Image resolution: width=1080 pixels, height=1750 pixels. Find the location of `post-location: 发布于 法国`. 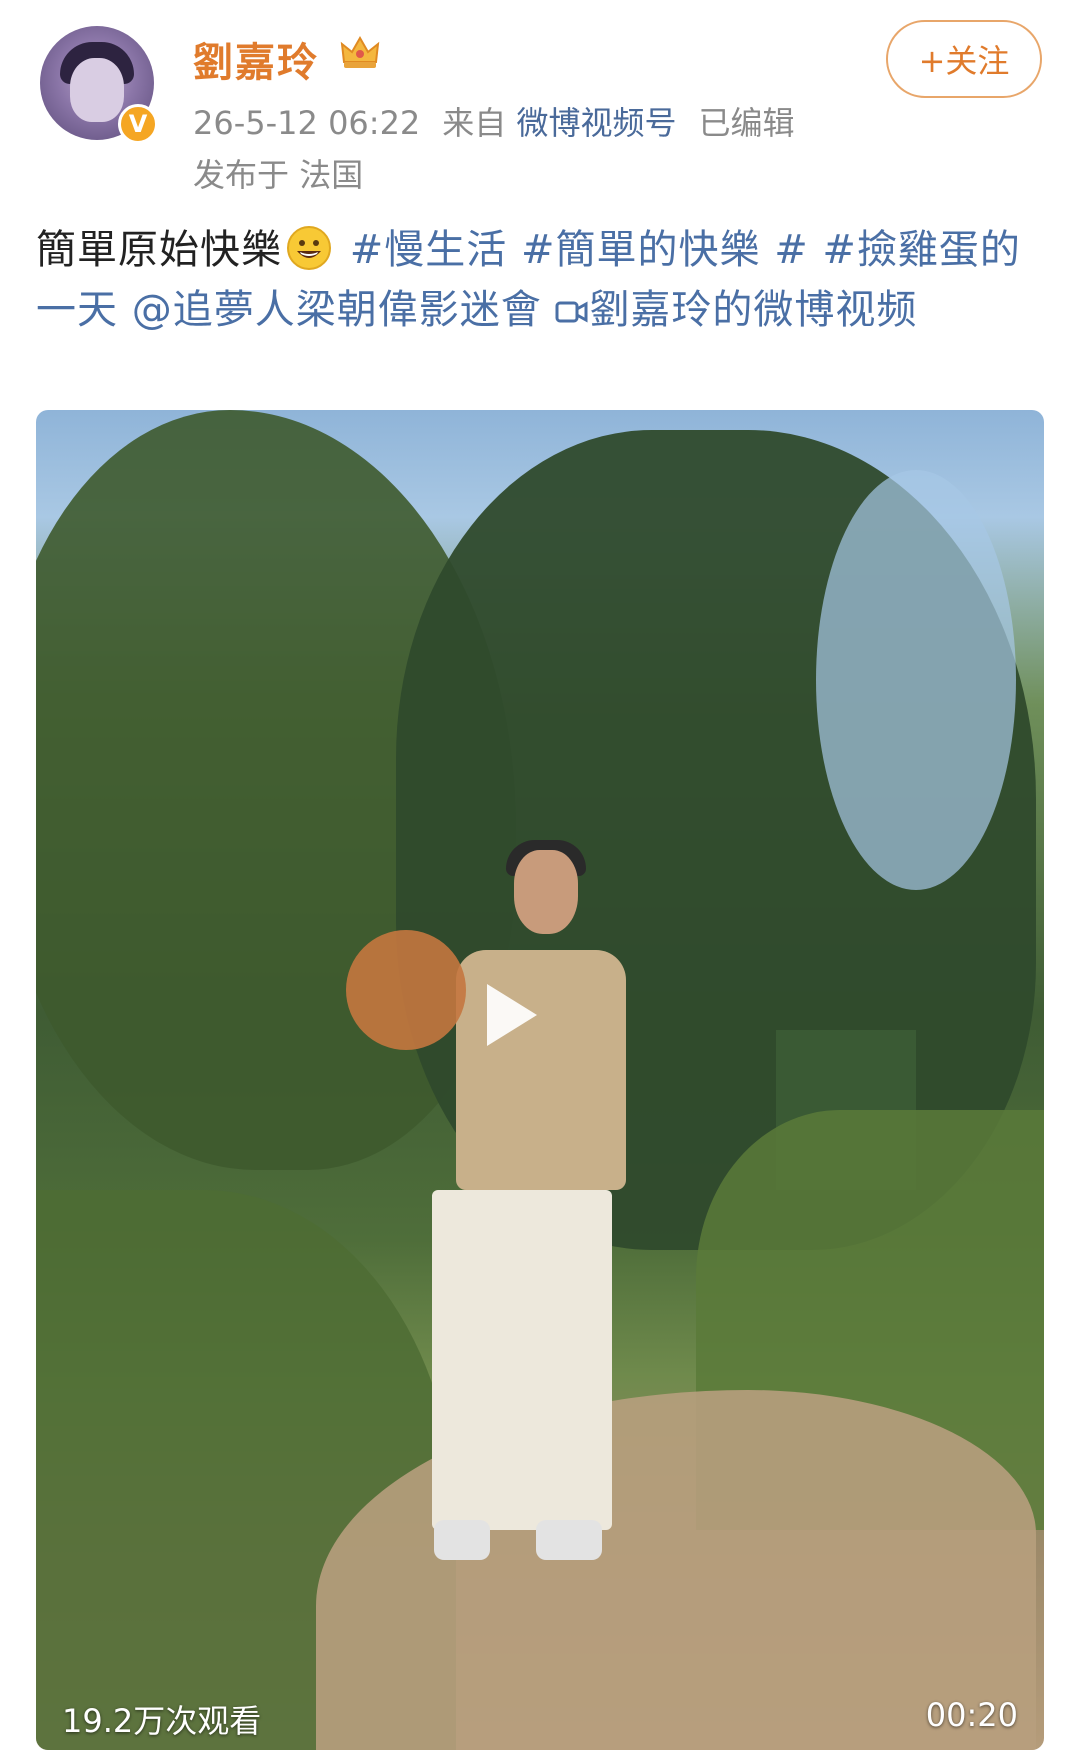

post-location: 发布于 法国 is located at coordinates (278, 173).